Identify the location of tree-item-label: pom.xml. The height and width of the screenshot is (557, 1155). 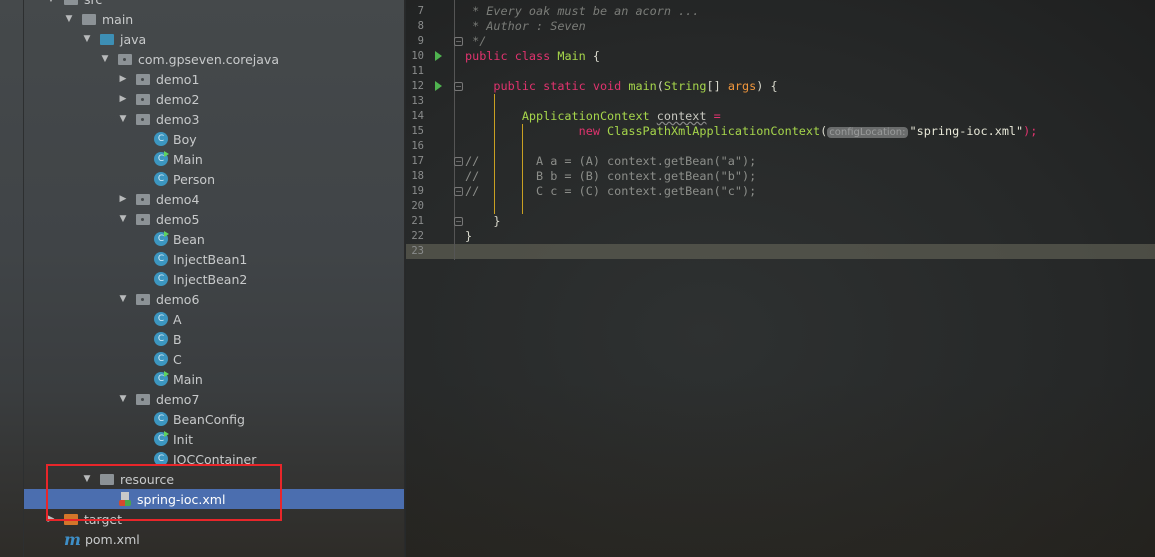
(112, 539).